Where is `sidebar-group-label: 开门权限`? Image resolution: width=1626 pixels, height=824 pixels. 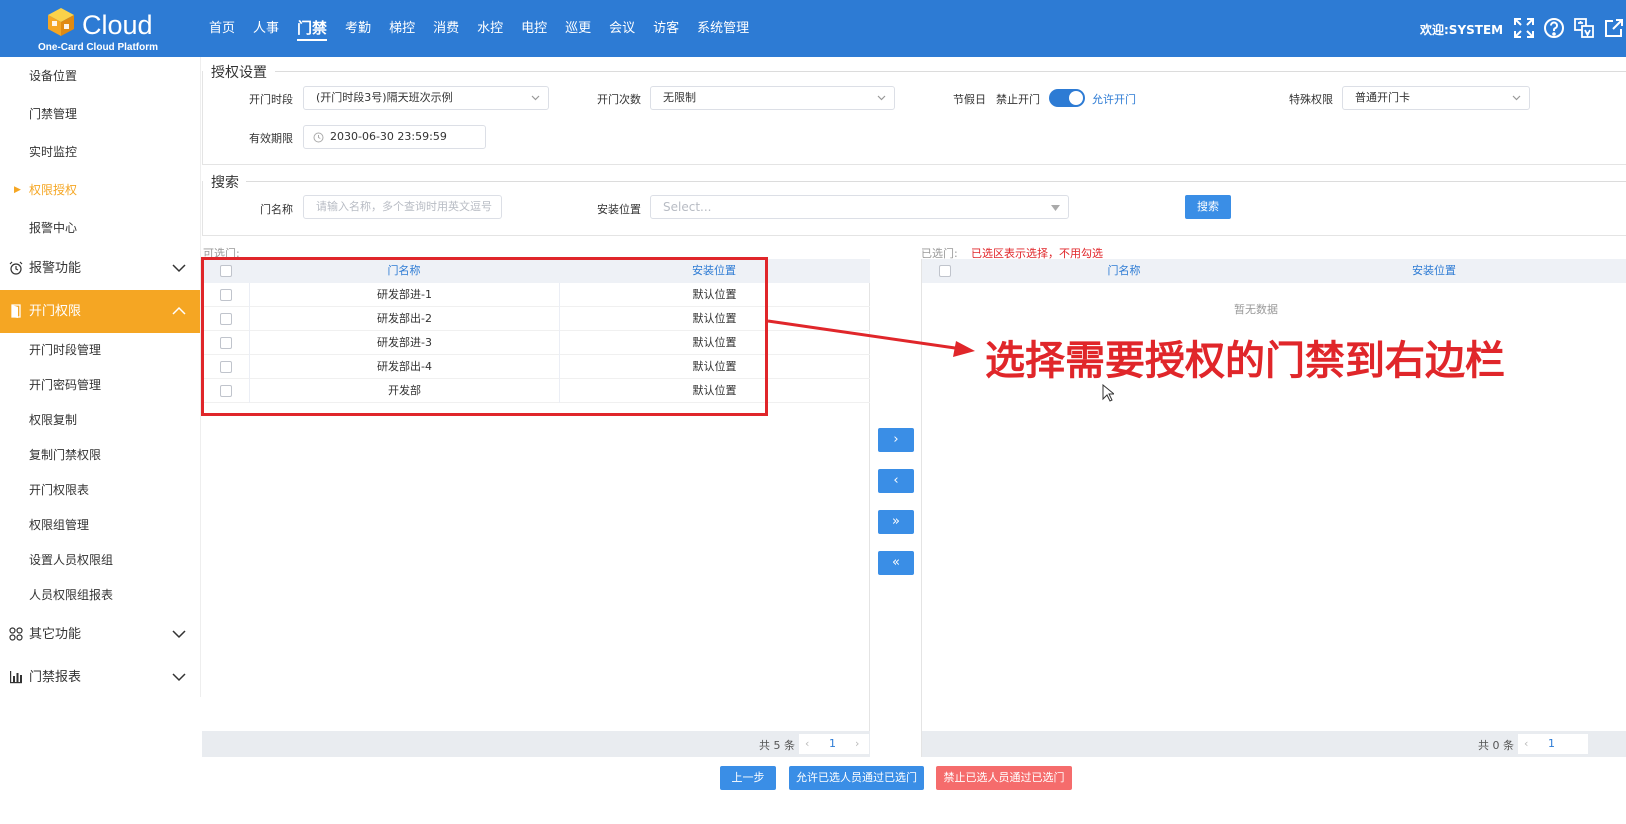 sidebar-group-label: 开门权限 is located at coordinates (55, 311).